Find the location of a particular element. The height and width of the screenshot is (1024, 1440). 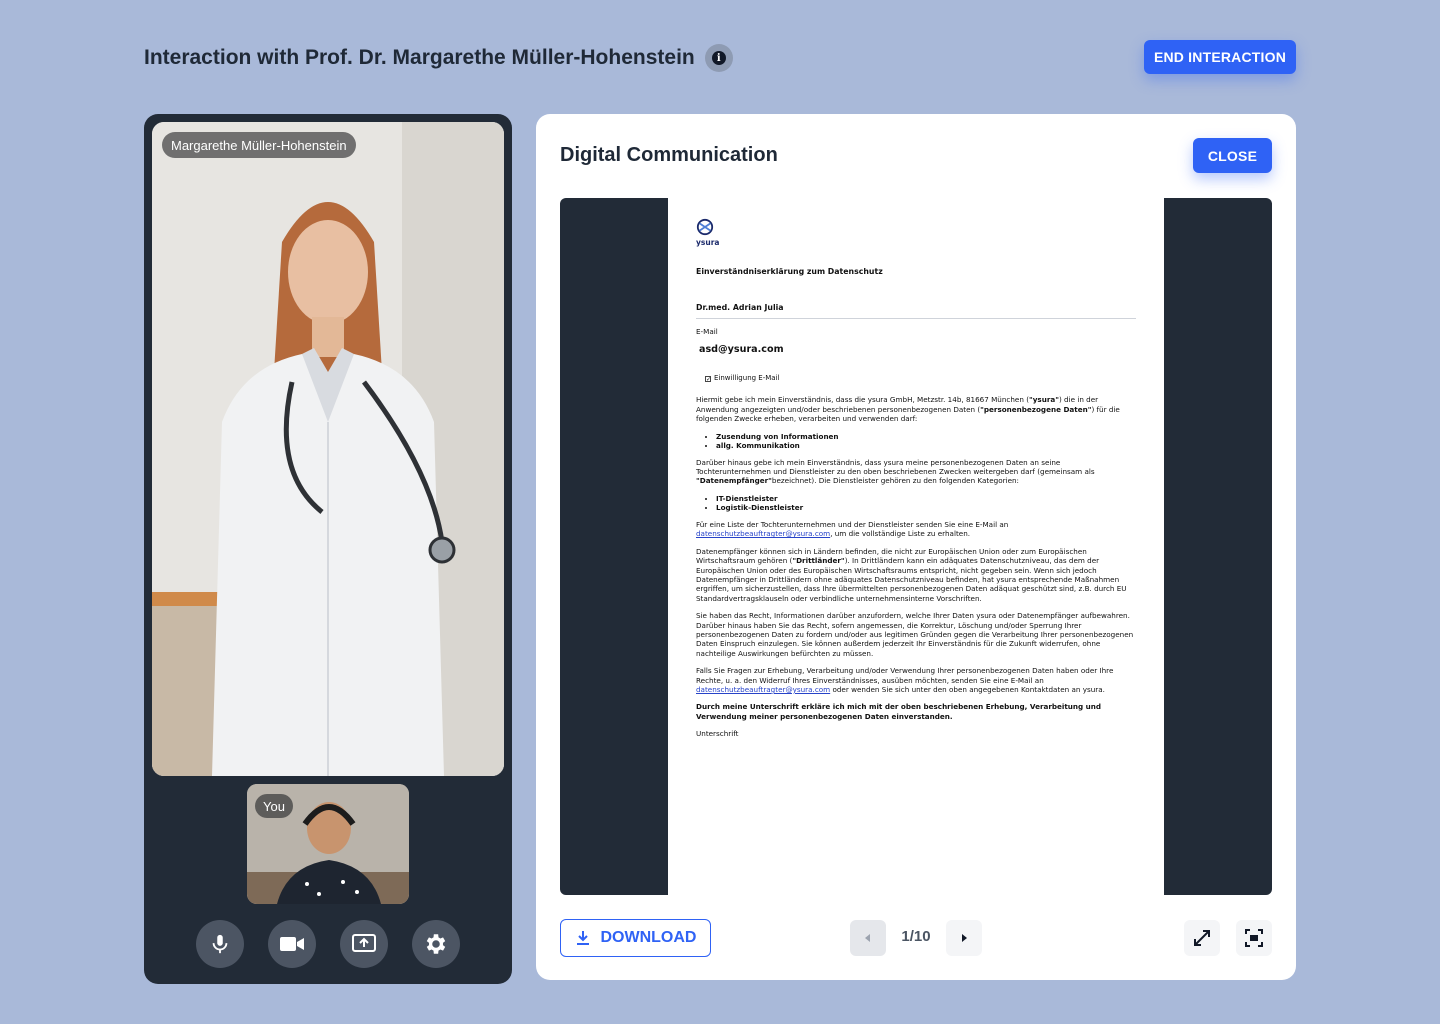

expand-icon is located at coordinates (1202, 938).